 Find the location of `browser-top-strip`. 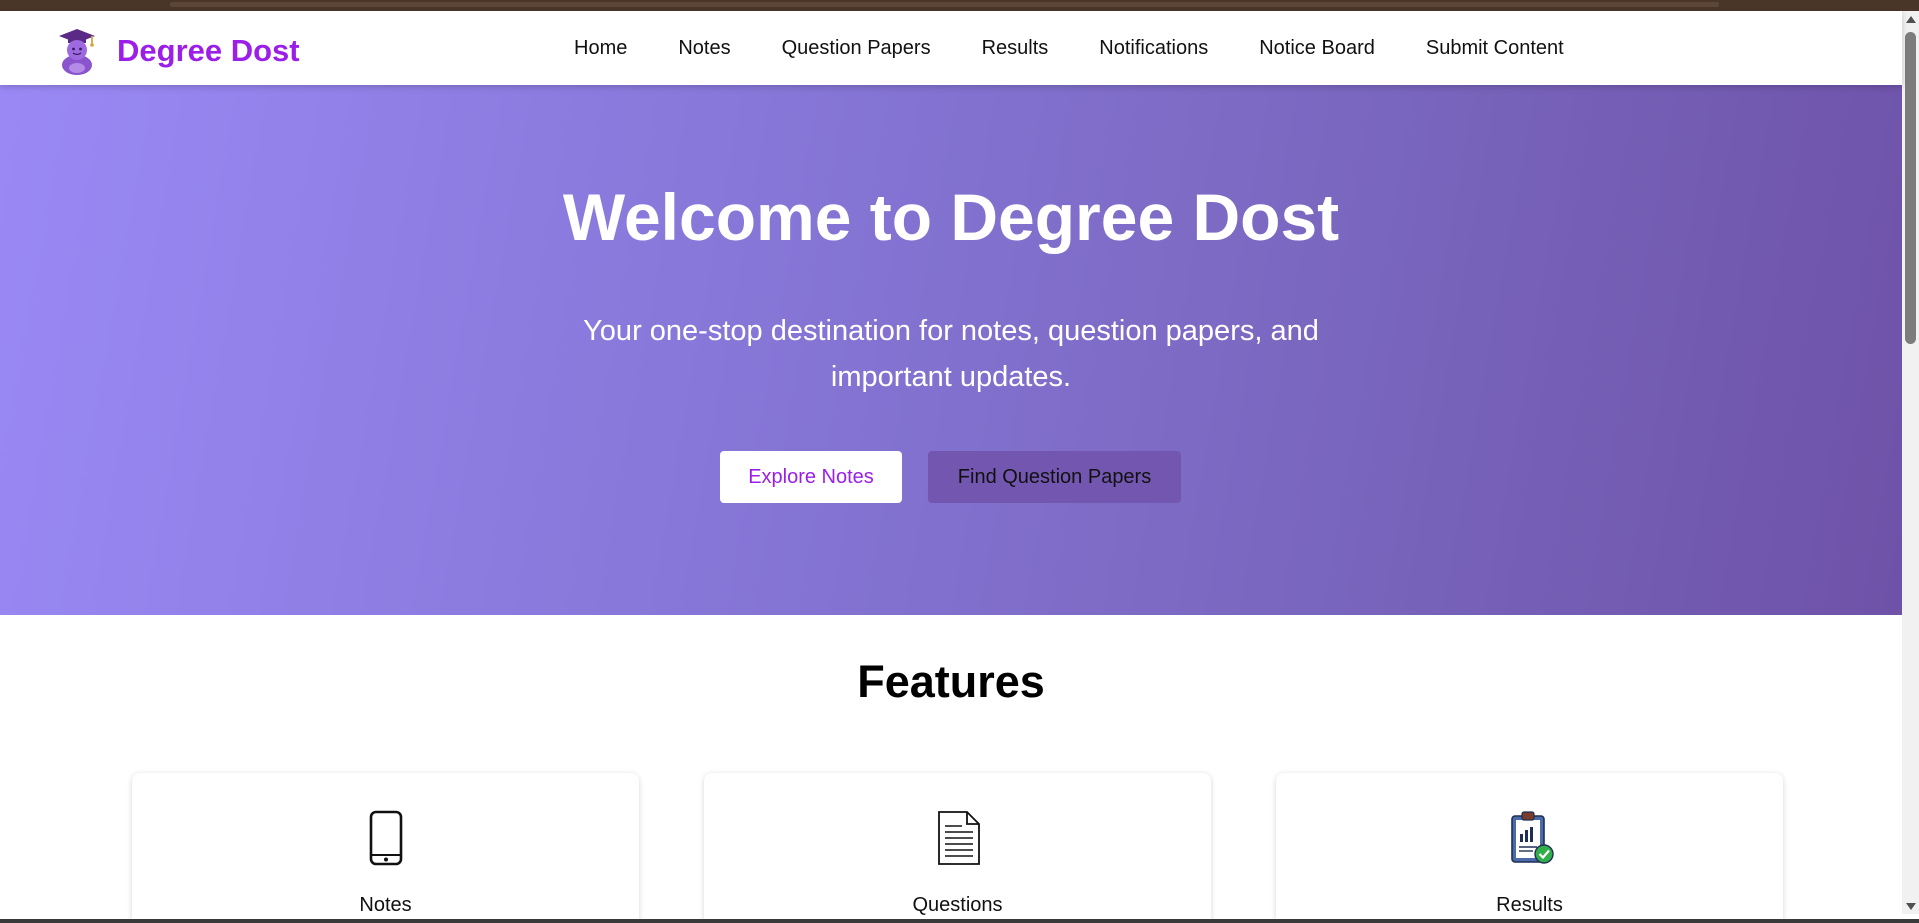

browser-top-strip is located at coordinates (959, 5).